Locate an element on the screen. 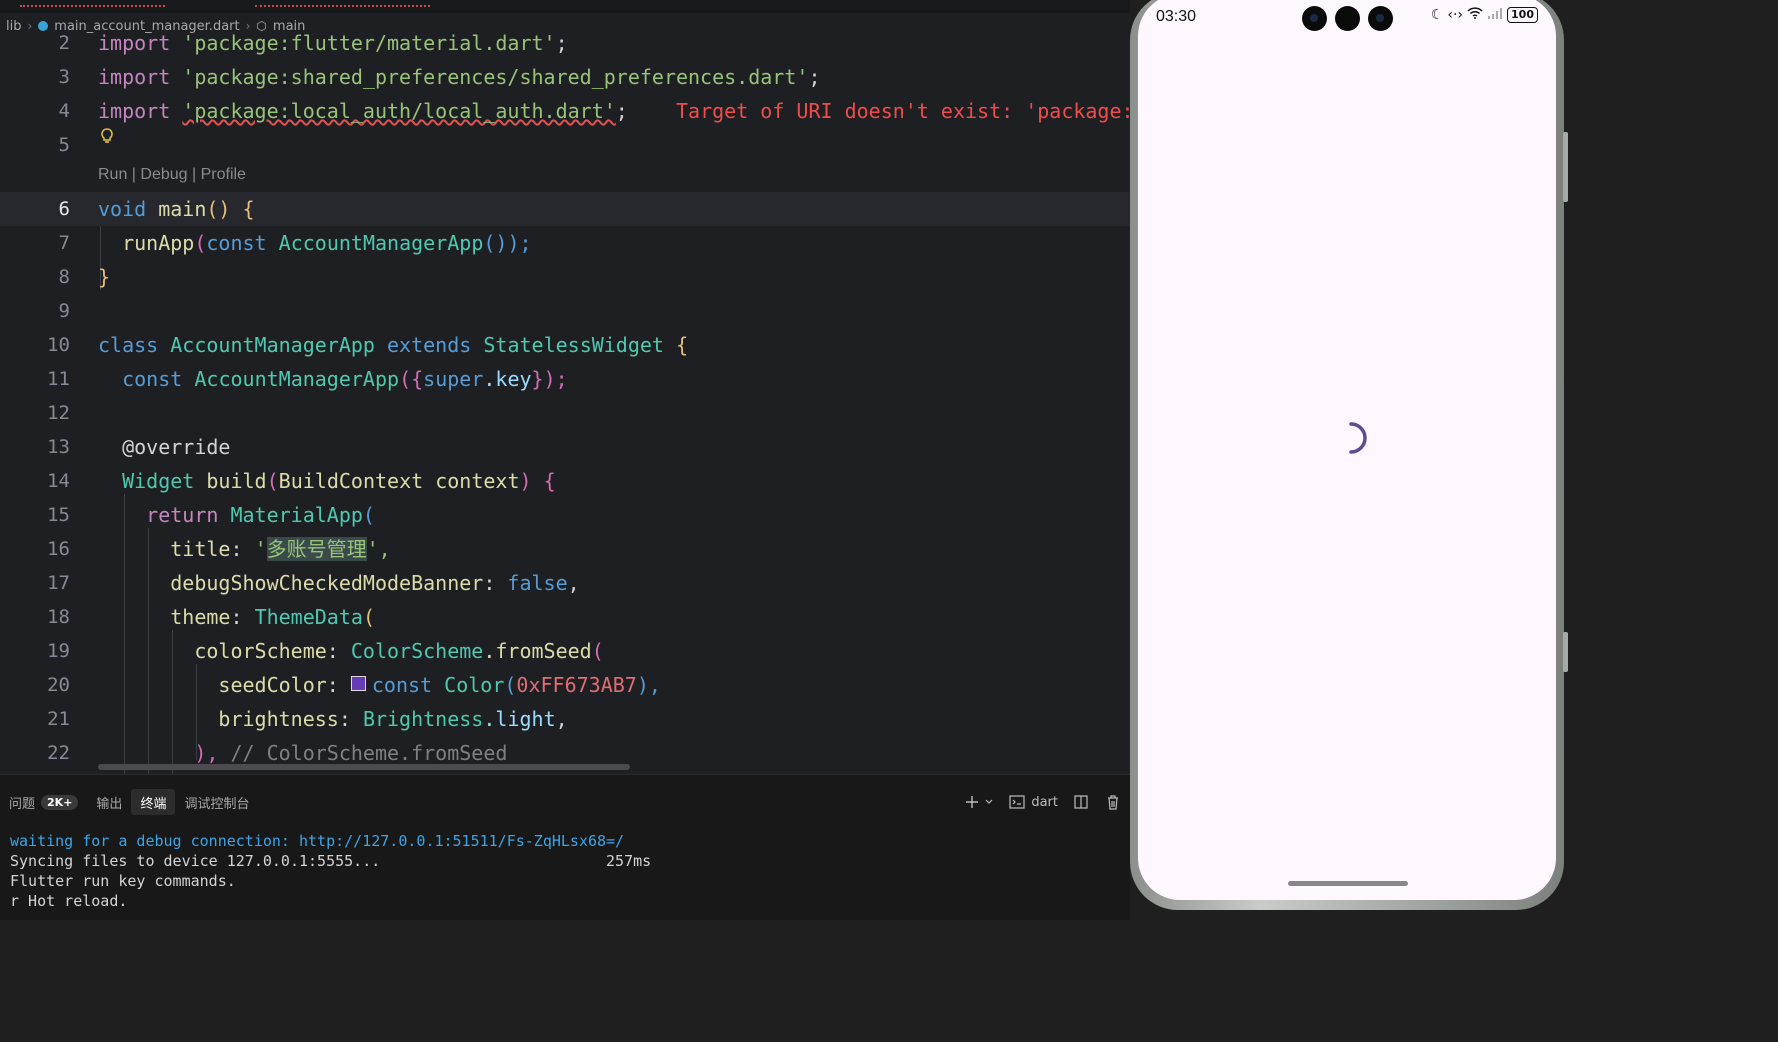 The image size is (1778, 1042). comment: // ColorScheme.fromSeed is located at coordinates (369, 753).